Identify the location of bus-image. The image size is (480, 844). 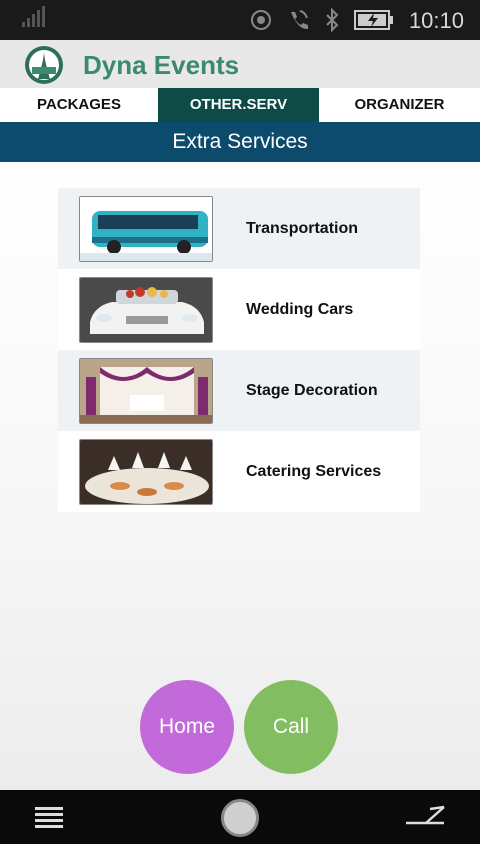
(146, 228).